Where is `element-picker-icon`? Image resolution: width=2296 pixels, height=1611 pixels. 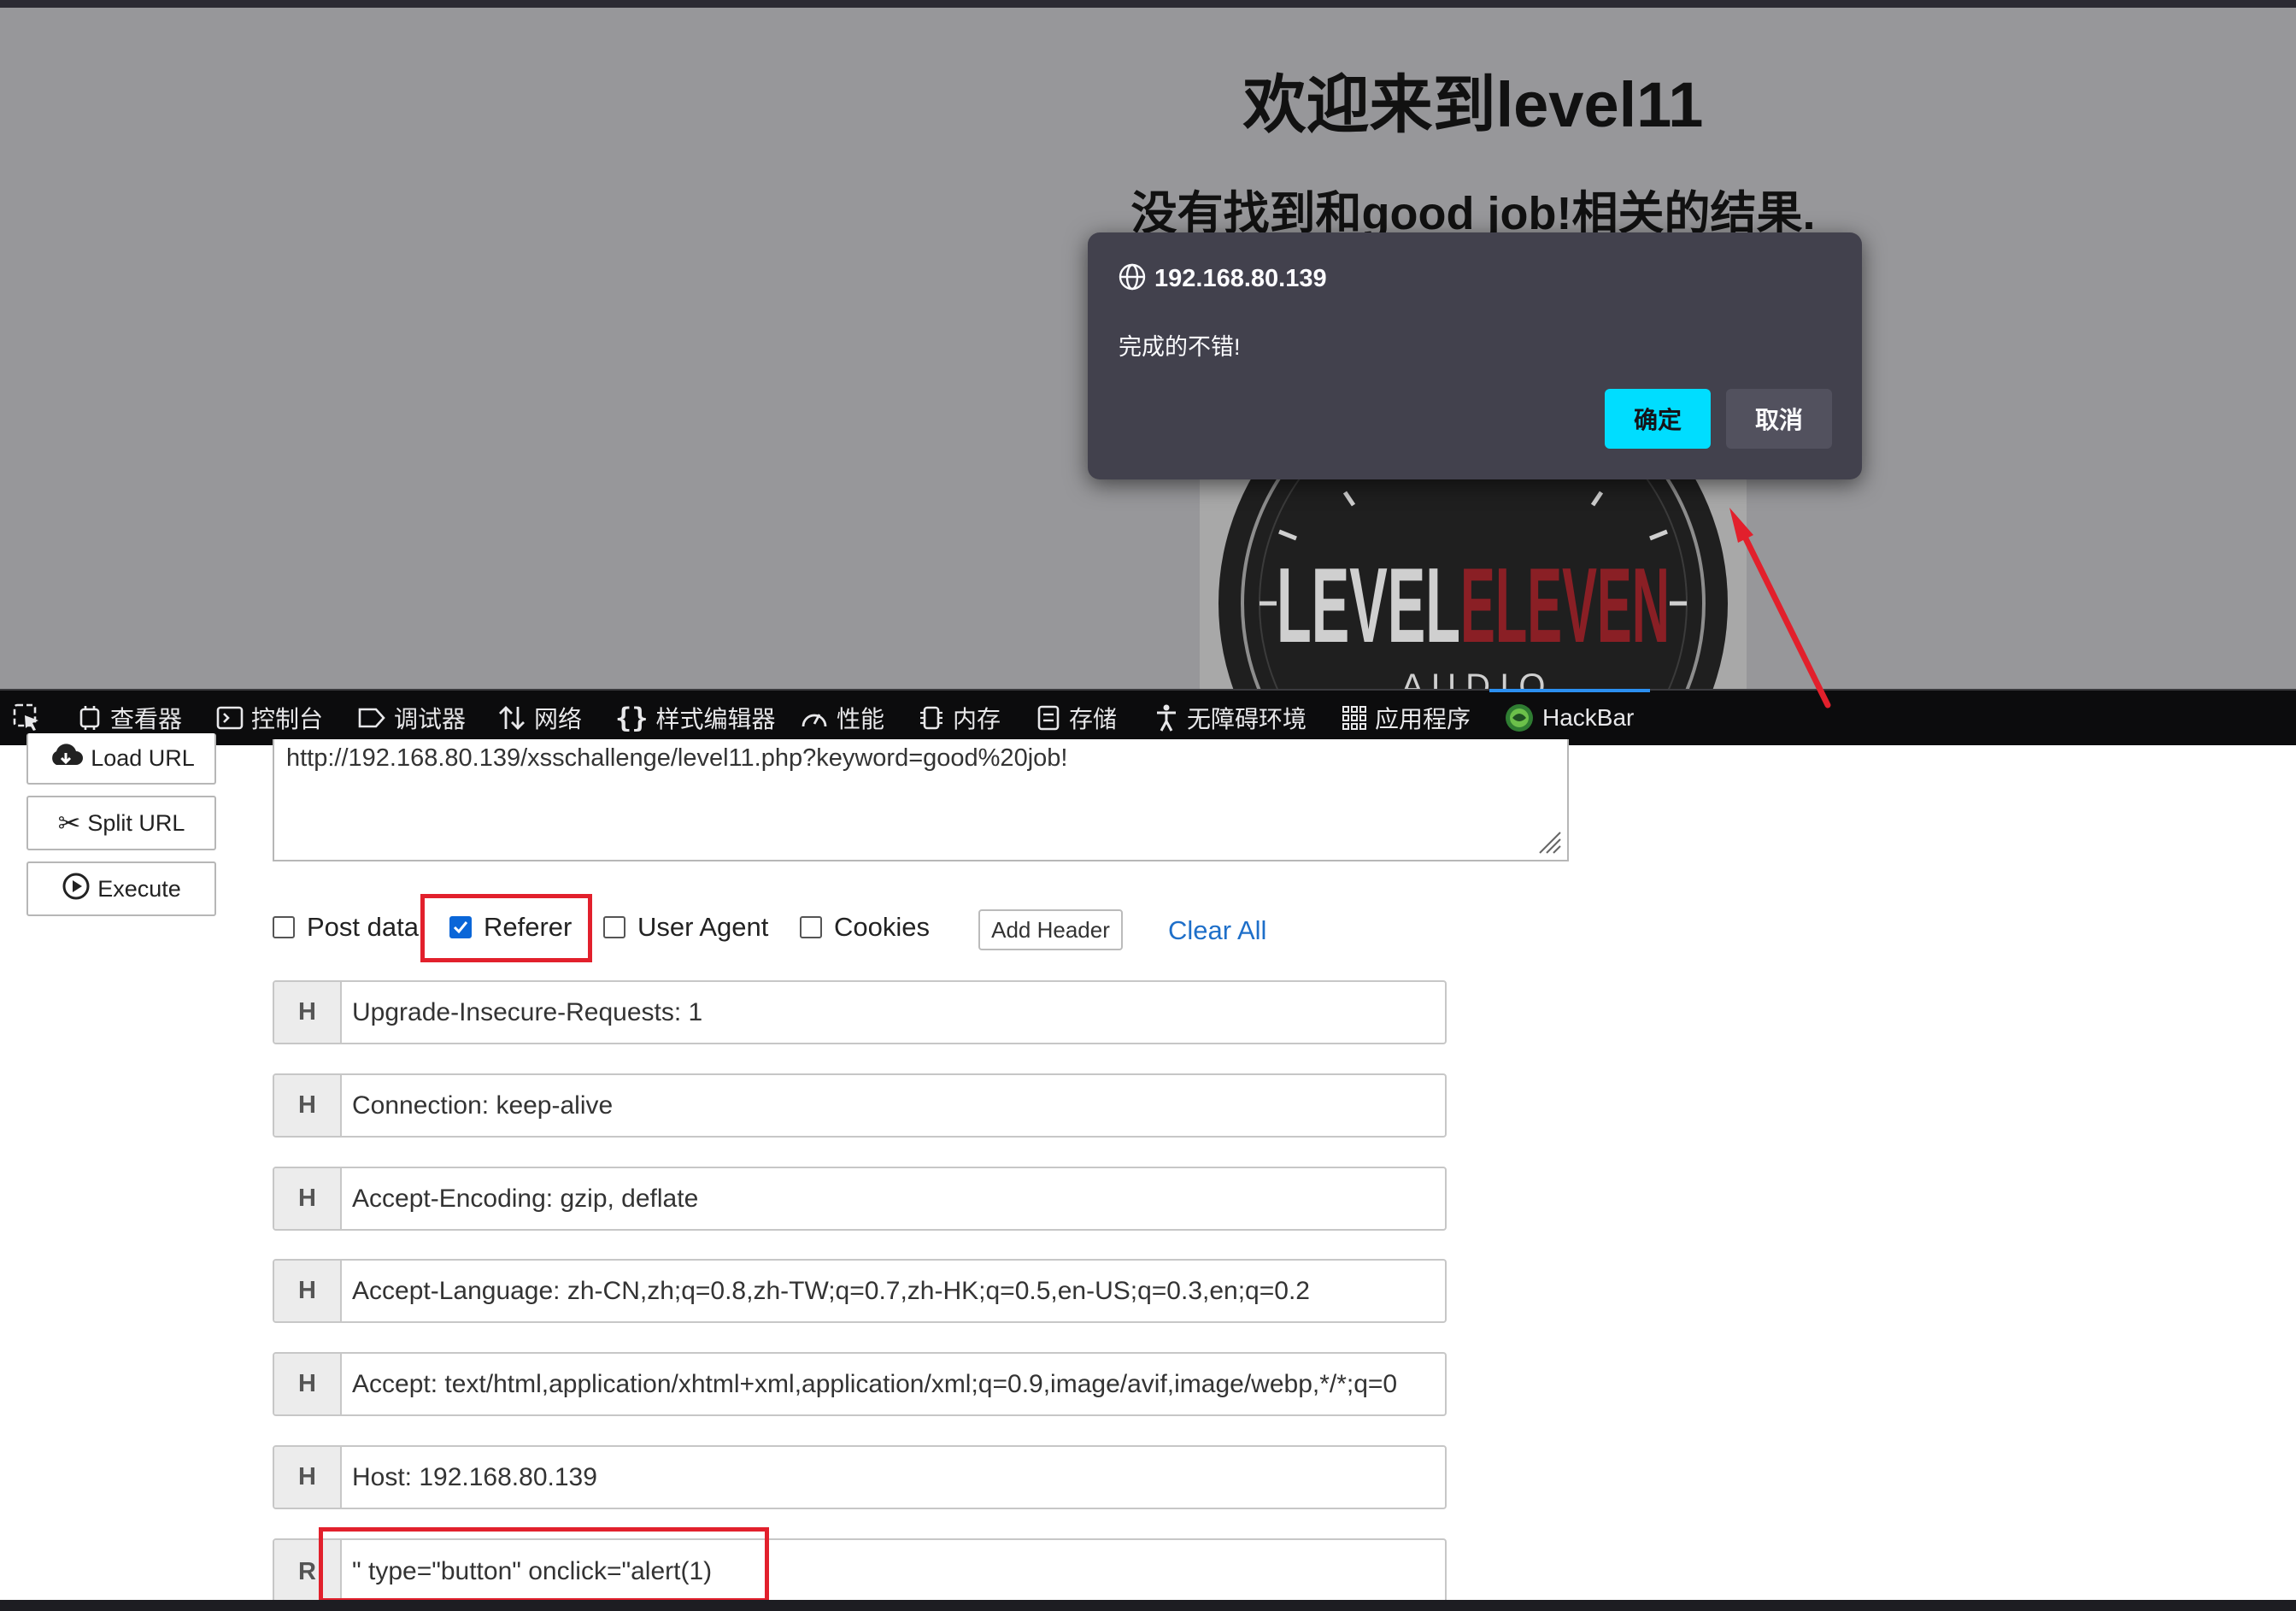
element-picker-icon is located at coordinates (28, 718).